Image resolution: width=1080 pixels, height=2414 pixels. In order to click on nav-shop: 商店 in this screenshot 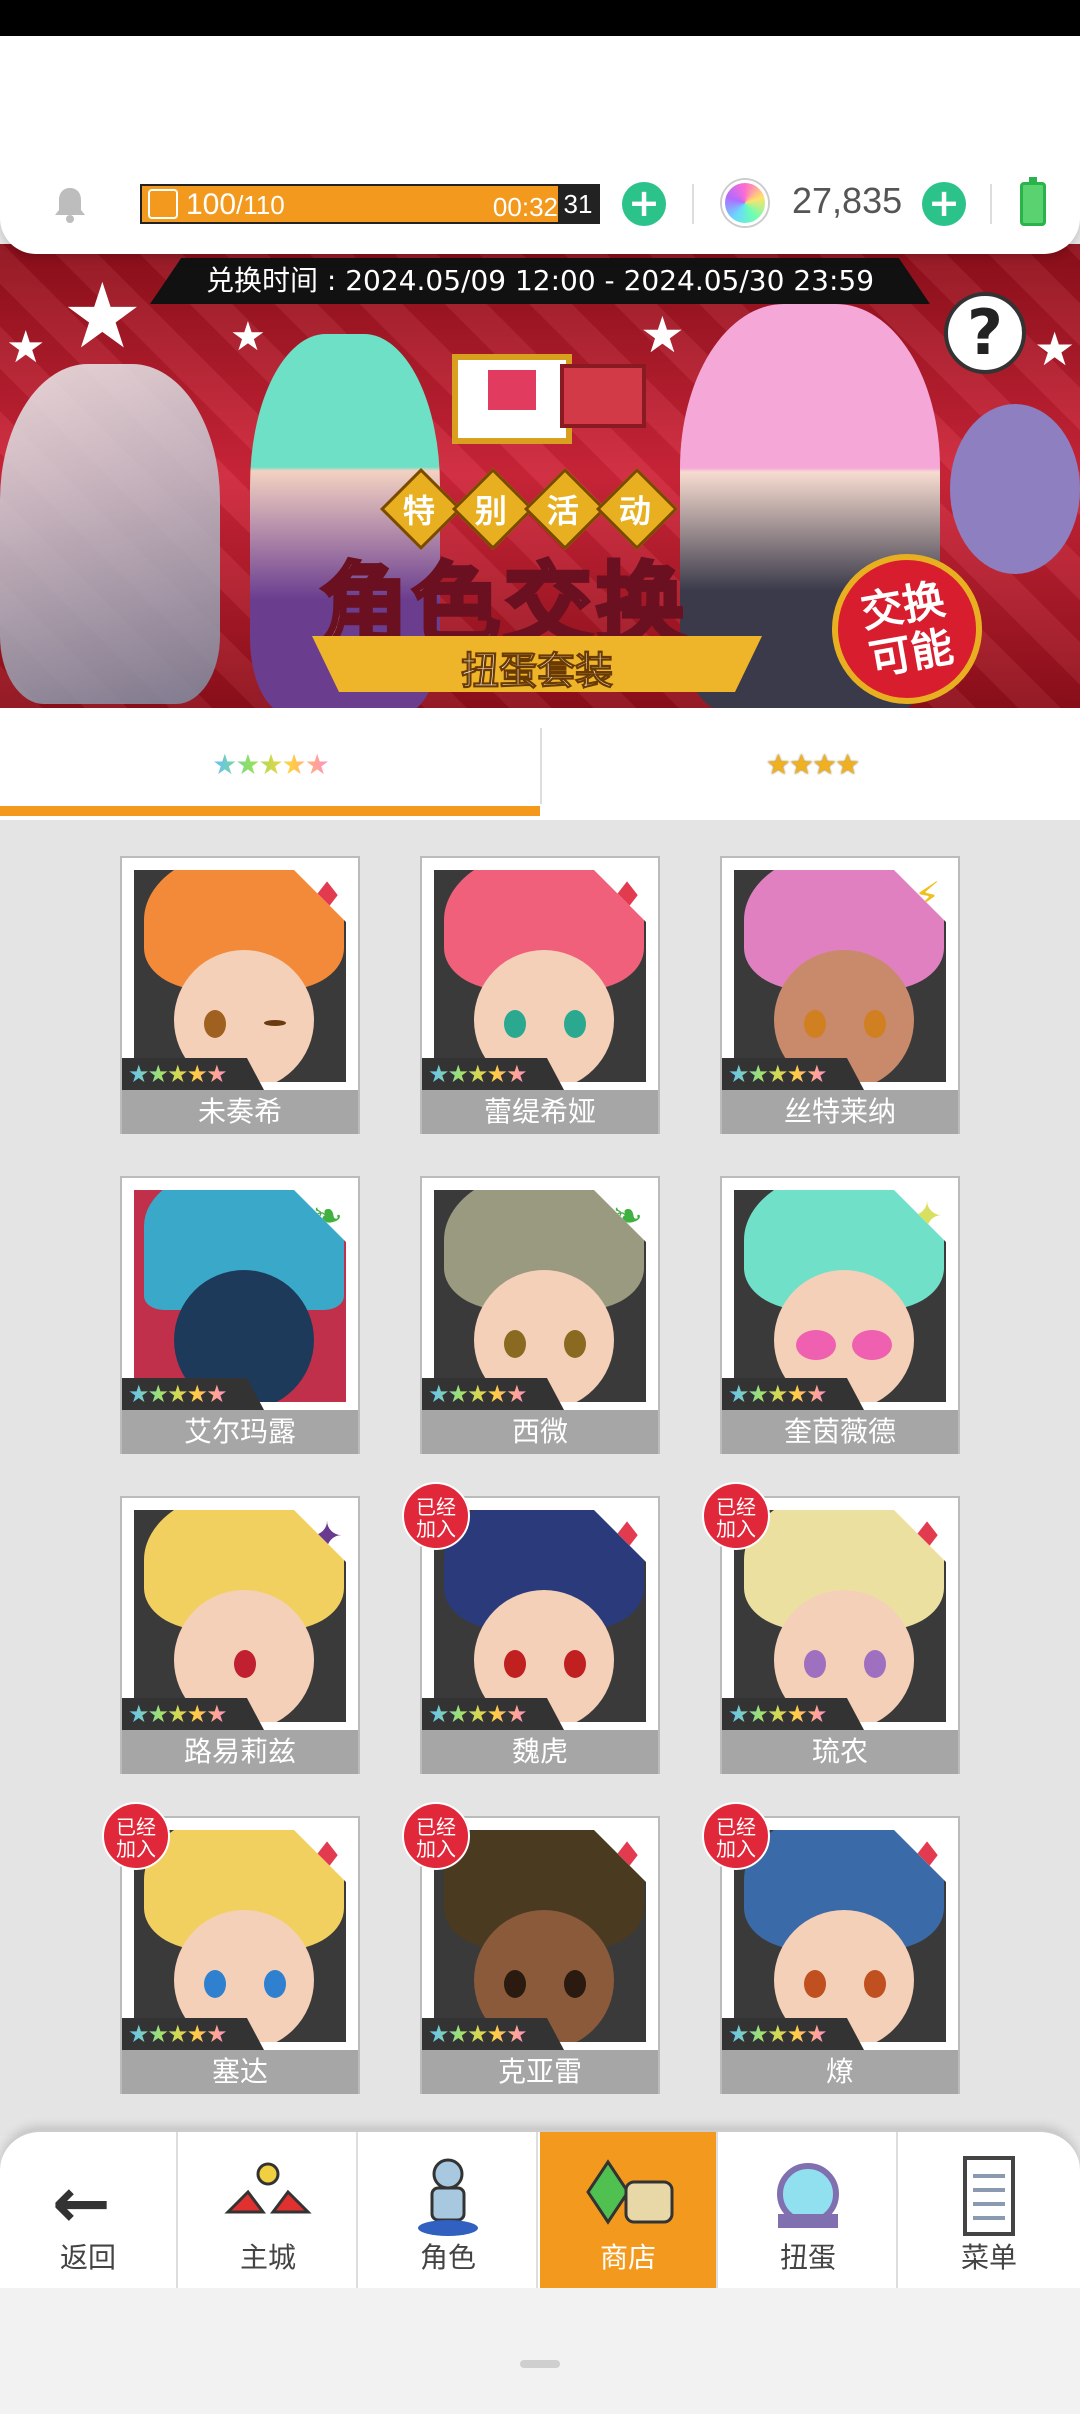, I will do `click(629, 2211)`.